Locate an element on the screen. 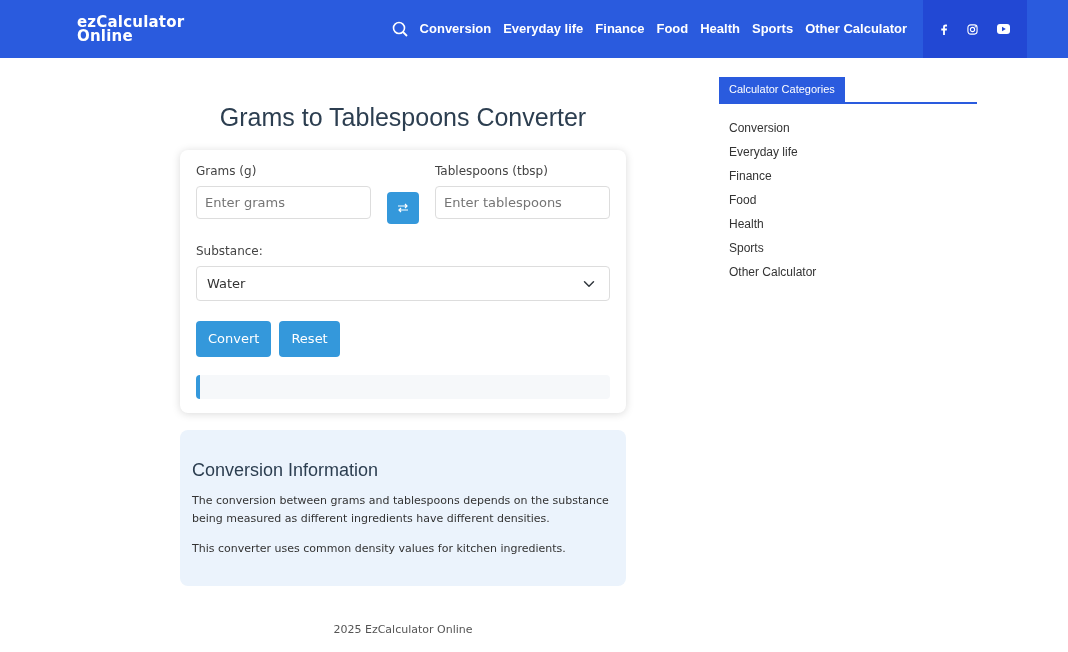 The image size is (1068, 652). sidebar-link: Other Calculator is located at coordinates (853, 271).